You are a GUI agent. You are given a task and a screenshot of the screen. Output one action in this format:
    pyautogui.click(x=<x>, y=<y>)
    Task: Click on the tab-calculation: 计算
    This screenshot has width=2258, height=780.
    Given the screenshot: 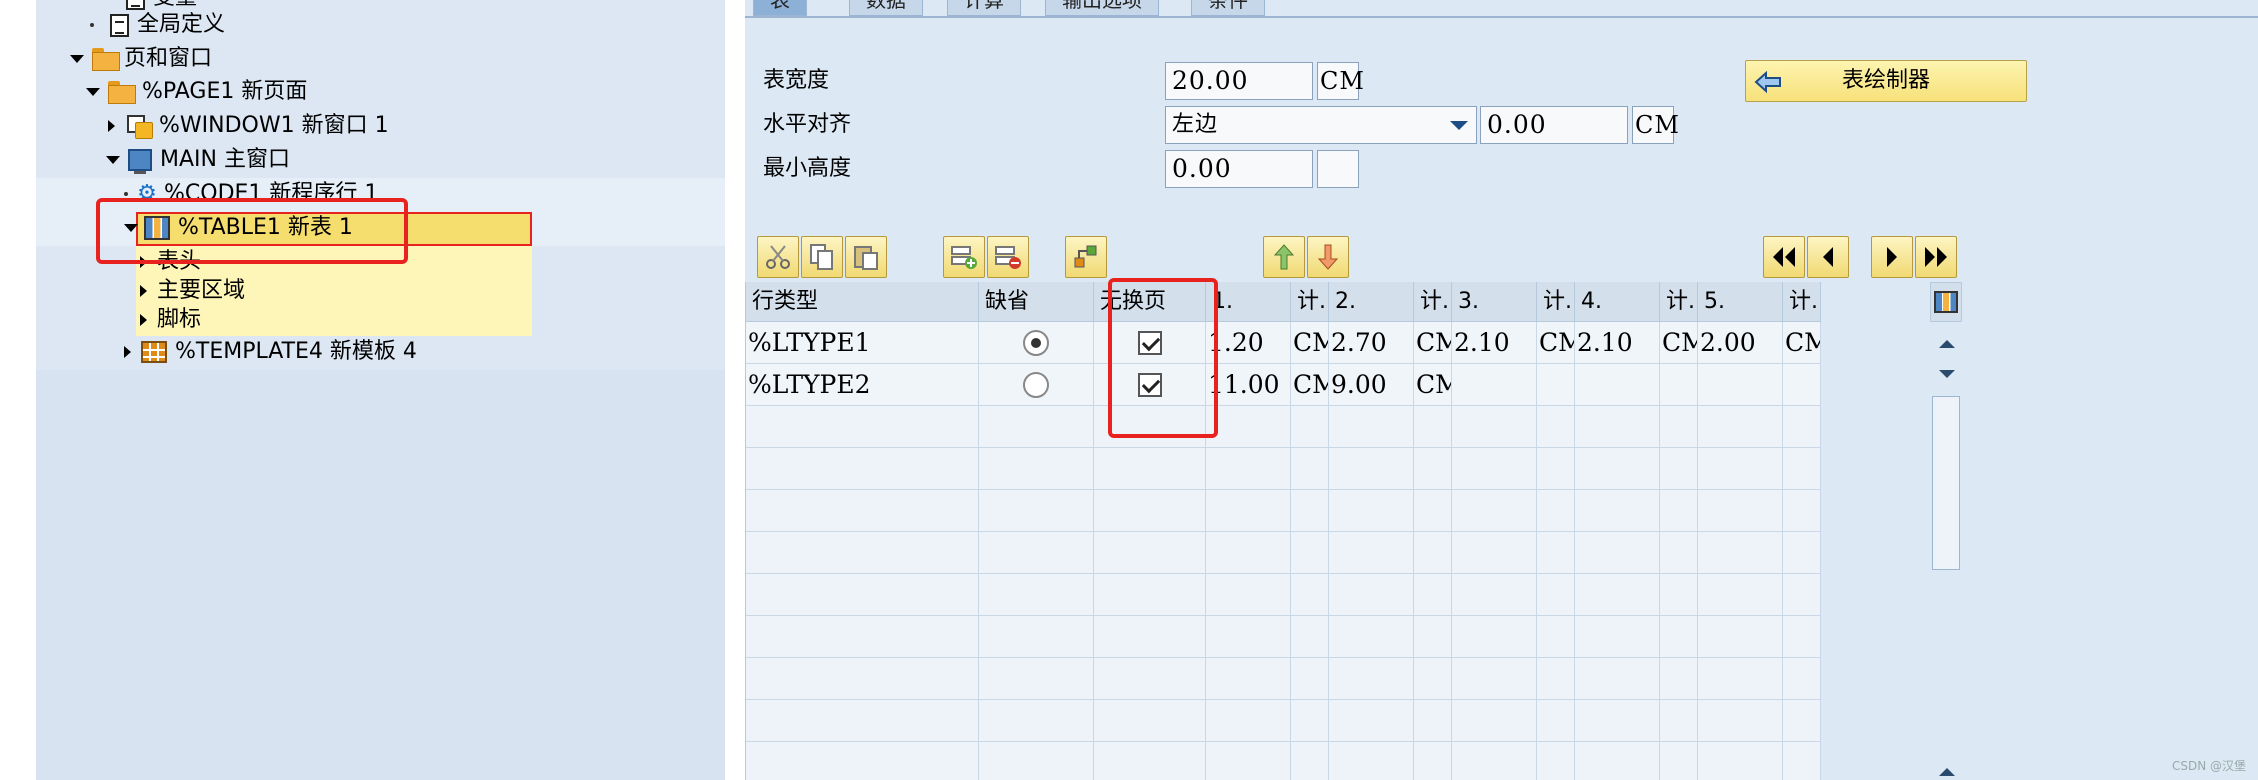 What is the action you would take?
    pyautogui.click(x=984, y=8)
    